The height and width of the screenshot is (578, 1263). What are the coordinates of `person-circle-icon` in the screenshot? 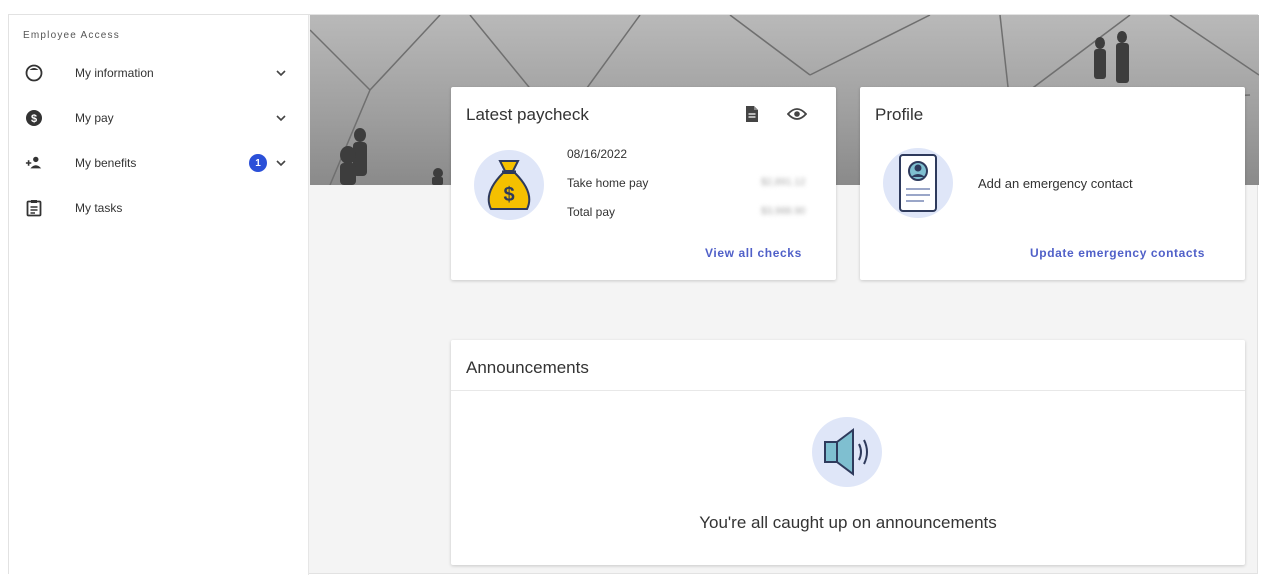 It's located at (34, 73).